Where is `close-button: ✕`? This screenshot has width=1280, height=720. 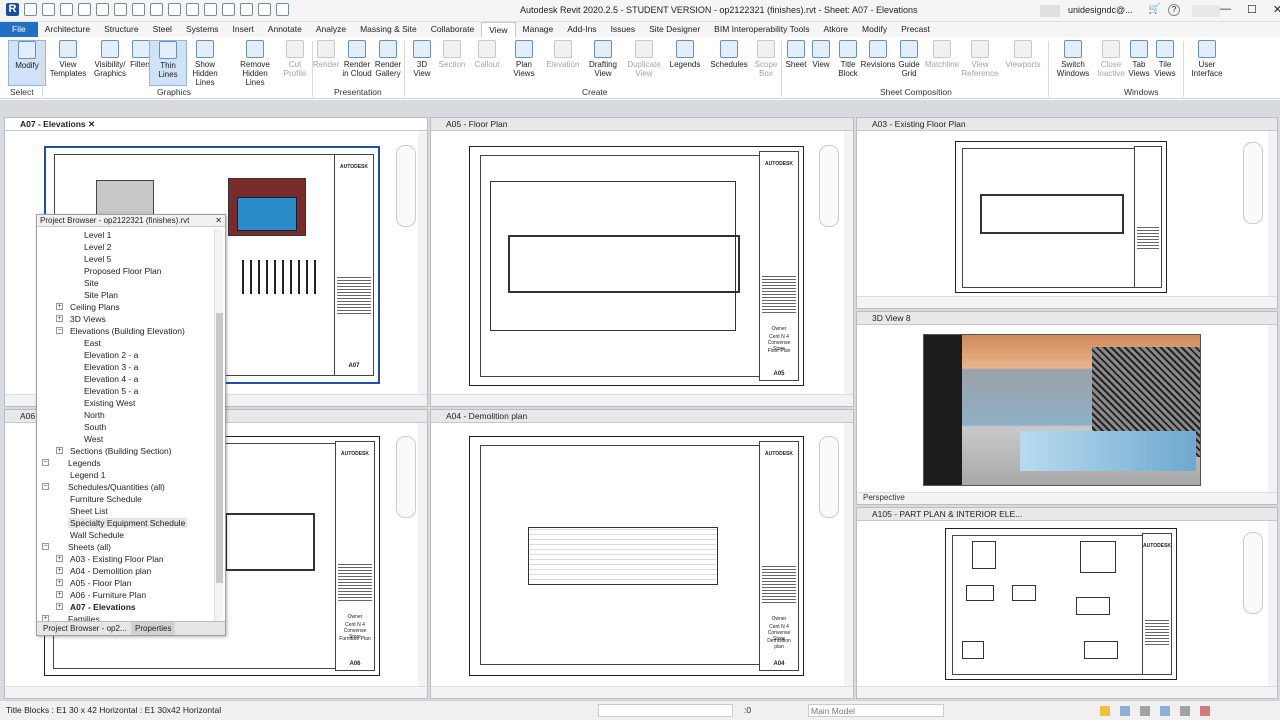
close-button: ✕ is located at coordinates (1276, 9).